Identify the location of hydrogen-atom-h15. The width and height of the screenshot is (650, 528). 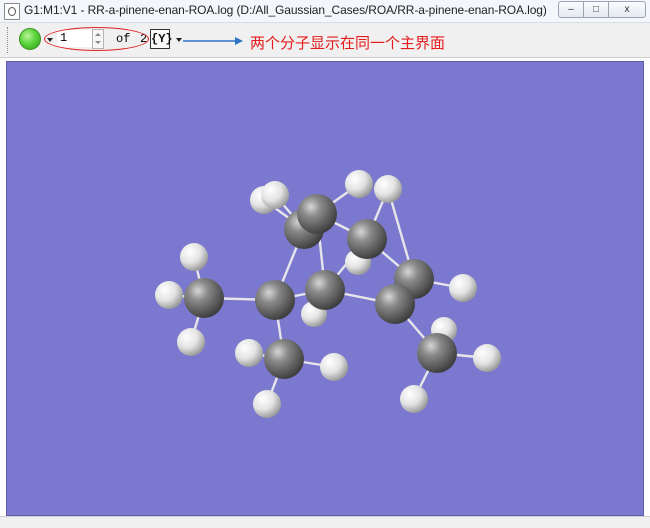
(487, 358).